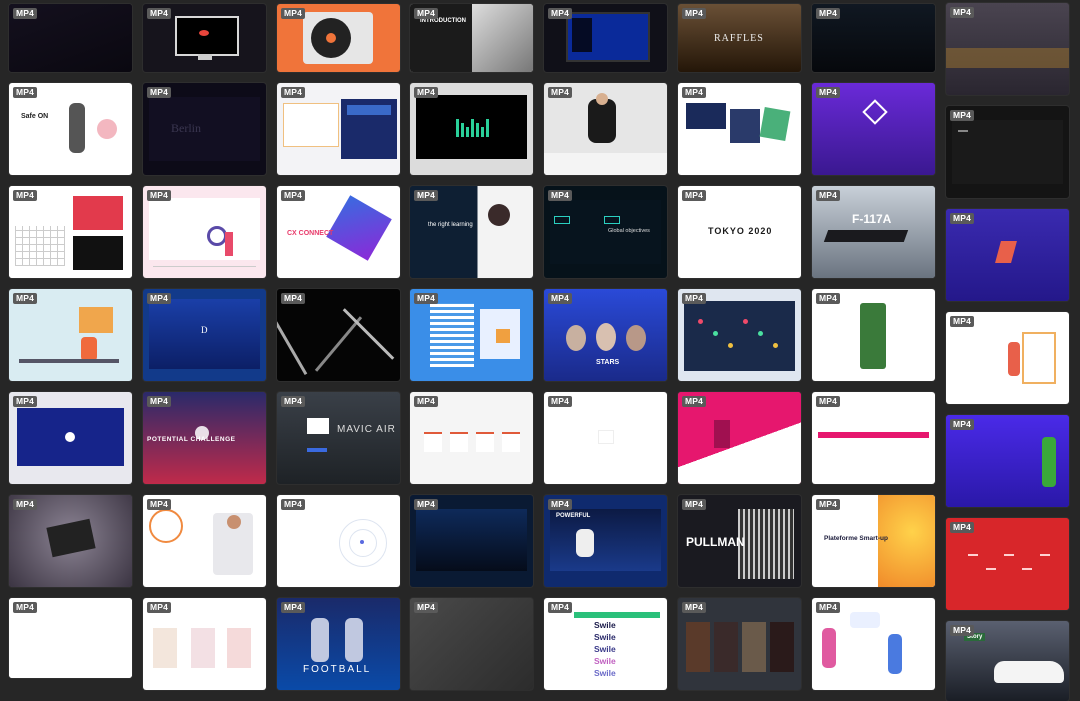 Image resolution: width=1080 pixels, height=701 pixels. What do you see at coordinates (739, 541) in the screenshot?
I see `video-thumbnail: PULLMAN MP4` at bounding box center [739, 541].